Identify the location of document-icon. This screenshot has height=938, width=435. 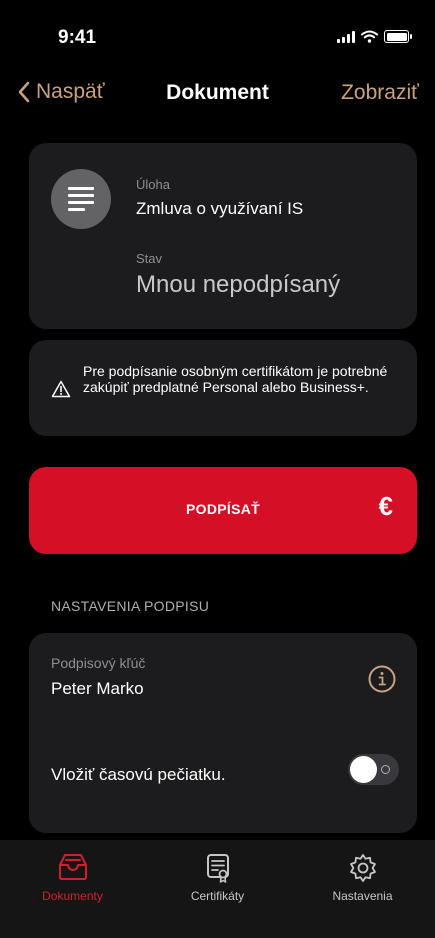
(81, 199).